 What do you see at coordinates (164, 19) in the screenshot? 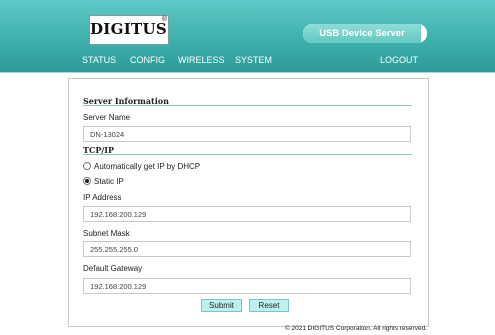
I see `registered-mark: ®` at bounding box center [164, 19].